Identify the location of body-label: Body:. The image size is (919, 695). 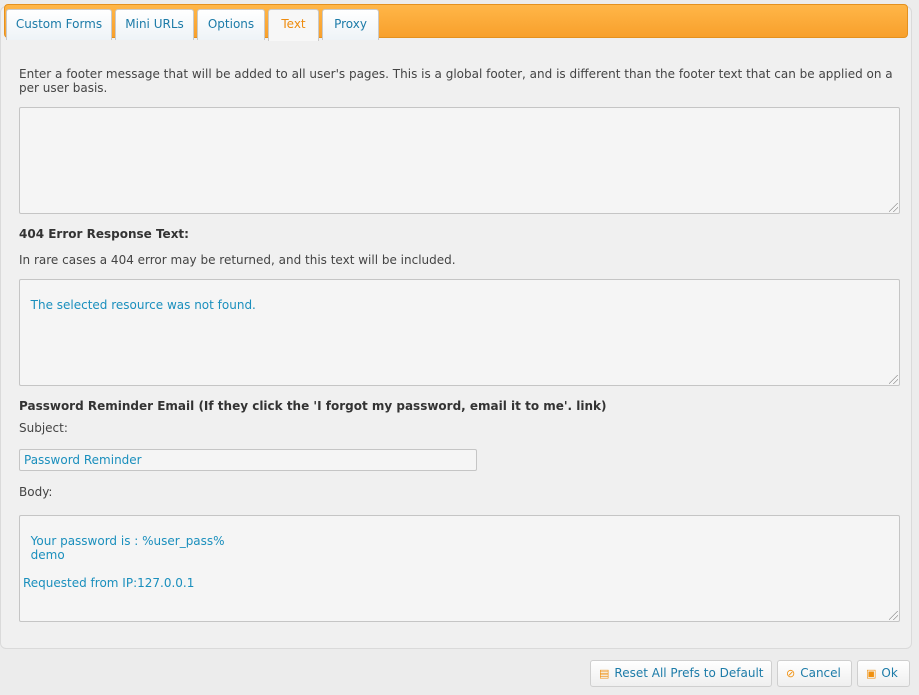
(36, 492).